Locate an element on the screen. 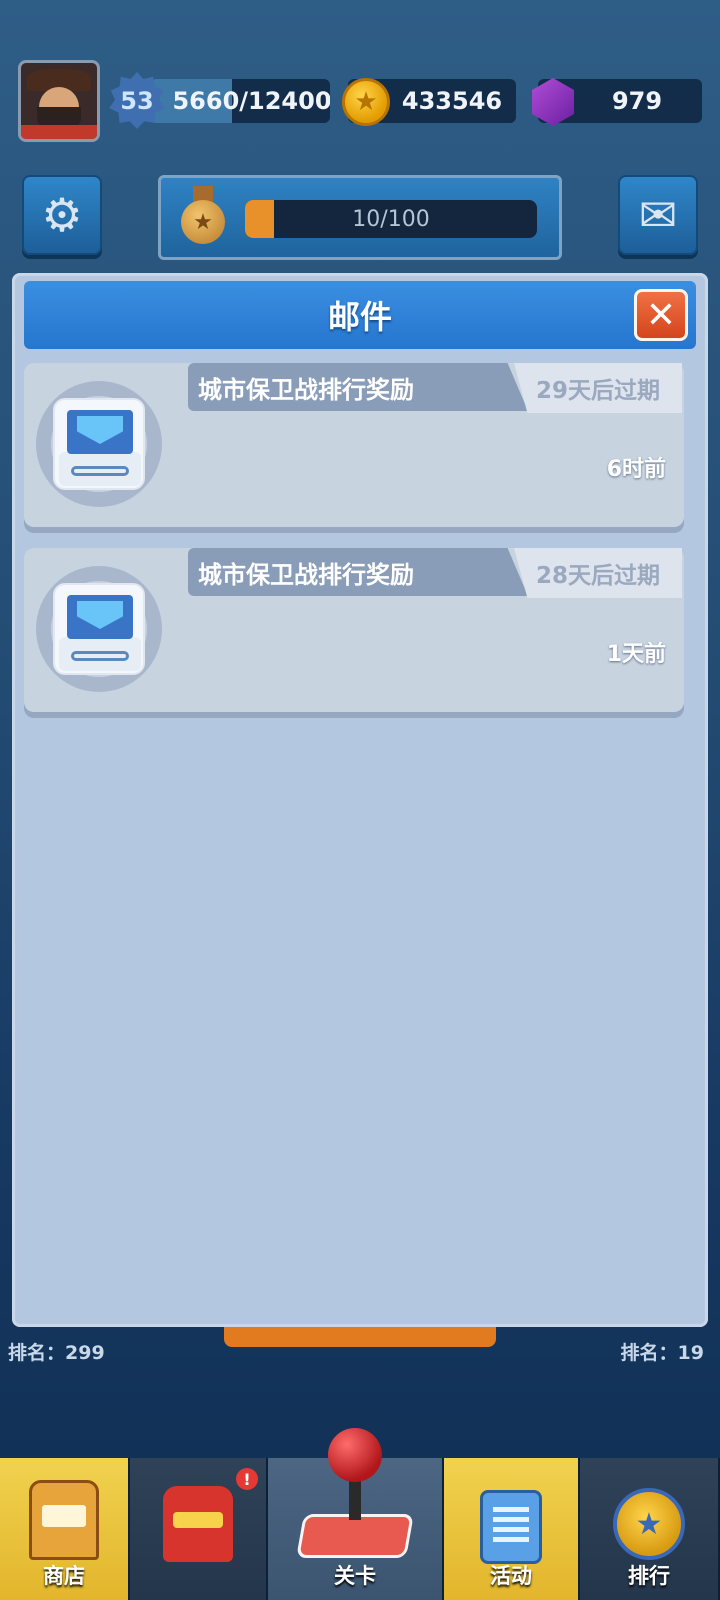 This screenshot has width=720, height=1600. modal-title: 邮件 is located at coordinates (359, 317).